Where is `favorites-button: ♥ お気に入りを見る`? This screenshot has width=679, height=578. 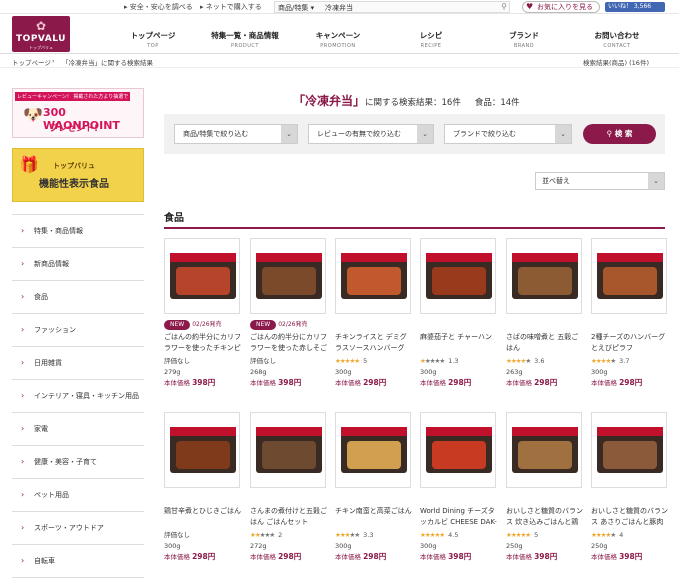 favorites-button: ♥ お気に入りを見る is located at coordinates (561, 7).